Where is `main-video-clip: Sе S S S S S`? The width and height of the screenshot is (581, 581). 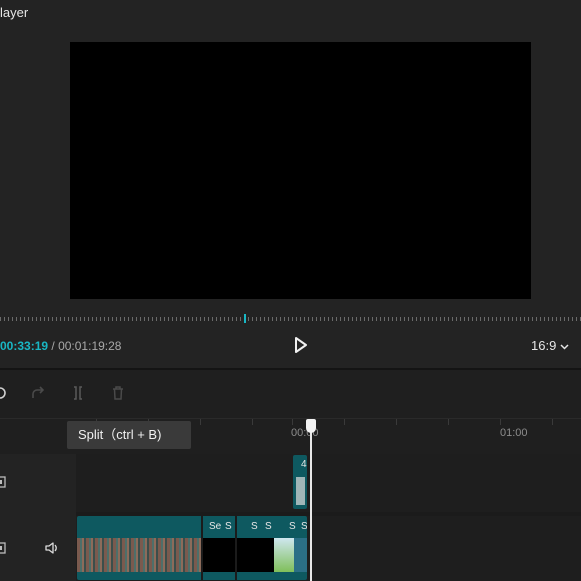
main-video-clip: Sе S S S S S is located at coordinates (192, 548).